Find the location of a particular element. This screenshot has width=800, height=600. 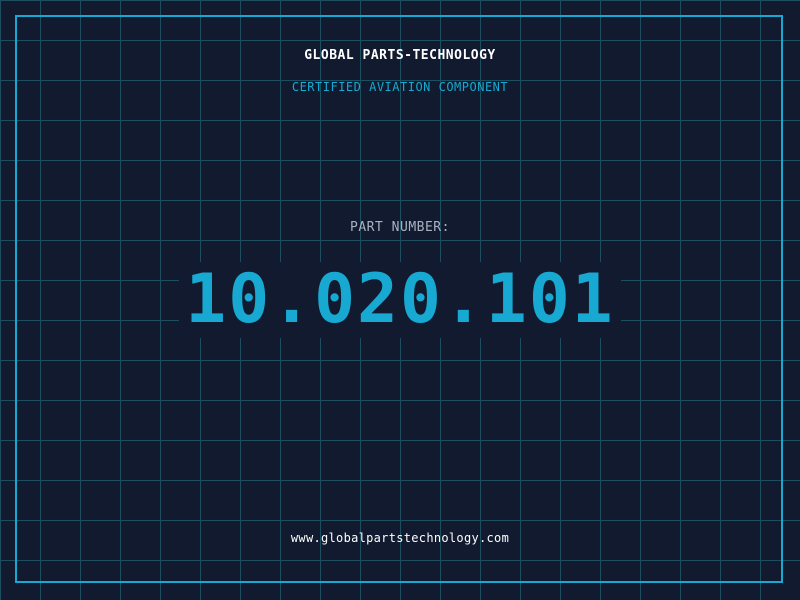

website-link: www.globalpartstechnology.com is located at coordinates (400, 538).